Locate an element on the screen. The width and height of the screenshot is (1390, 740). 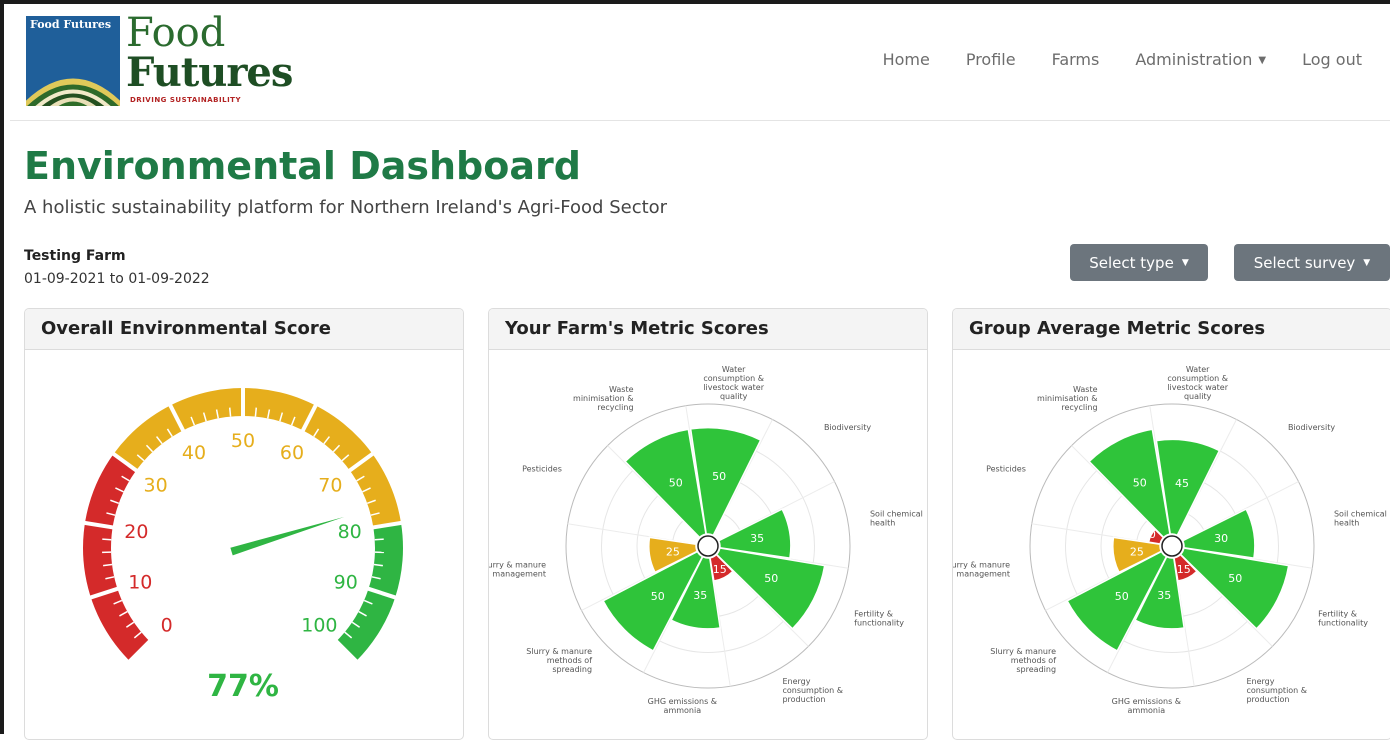
gauge-tick-label: 70 is located at coordinates (330, 486).